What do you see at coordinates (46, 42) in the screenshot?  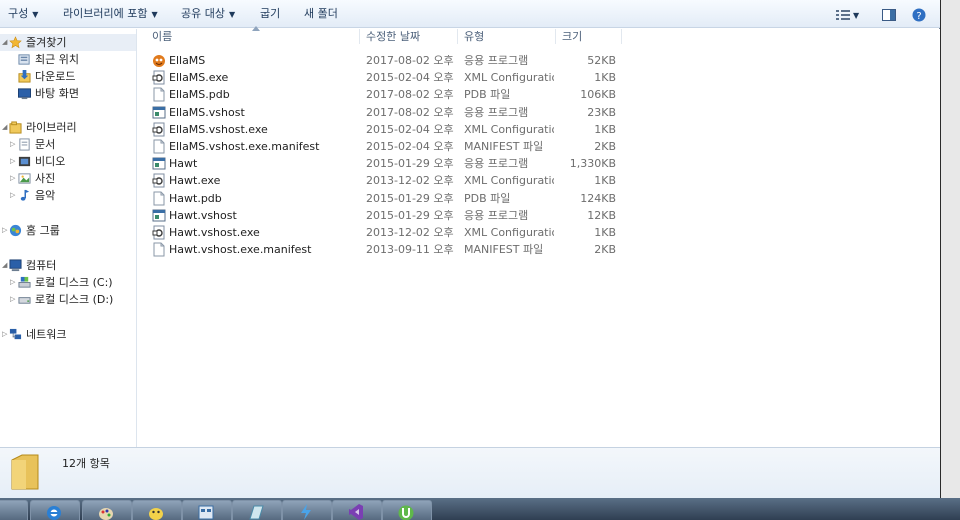 I see `nav-label: 즐겨찾기` at bounding box center [46, 42].